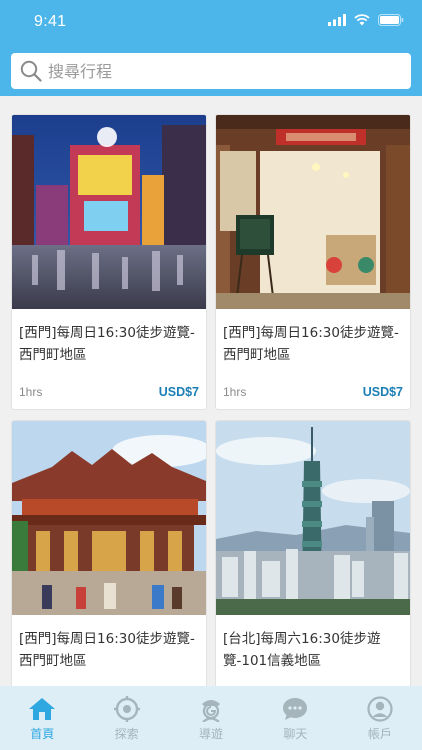  I want to click on status-time: 9:41, so click(50, 21).